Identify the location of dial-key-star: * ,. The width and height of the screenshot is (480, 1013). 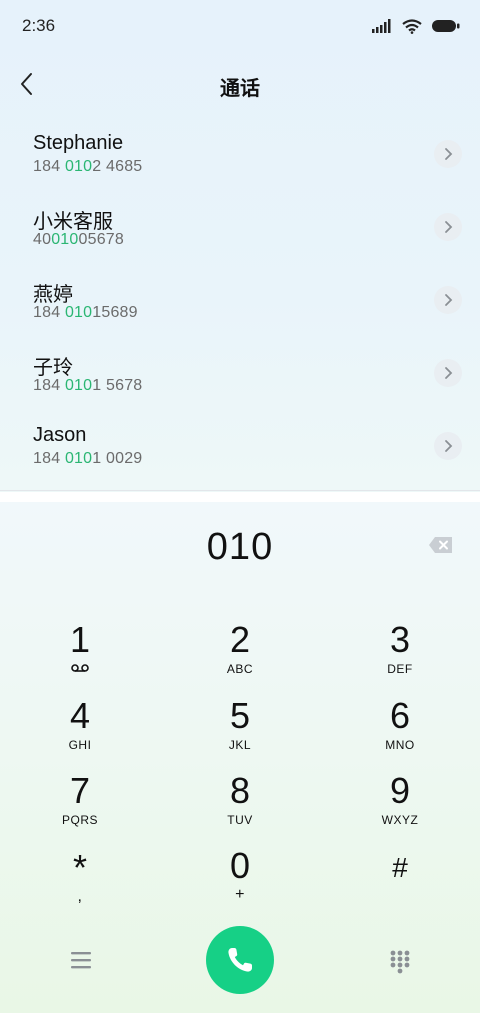
(80, 881).